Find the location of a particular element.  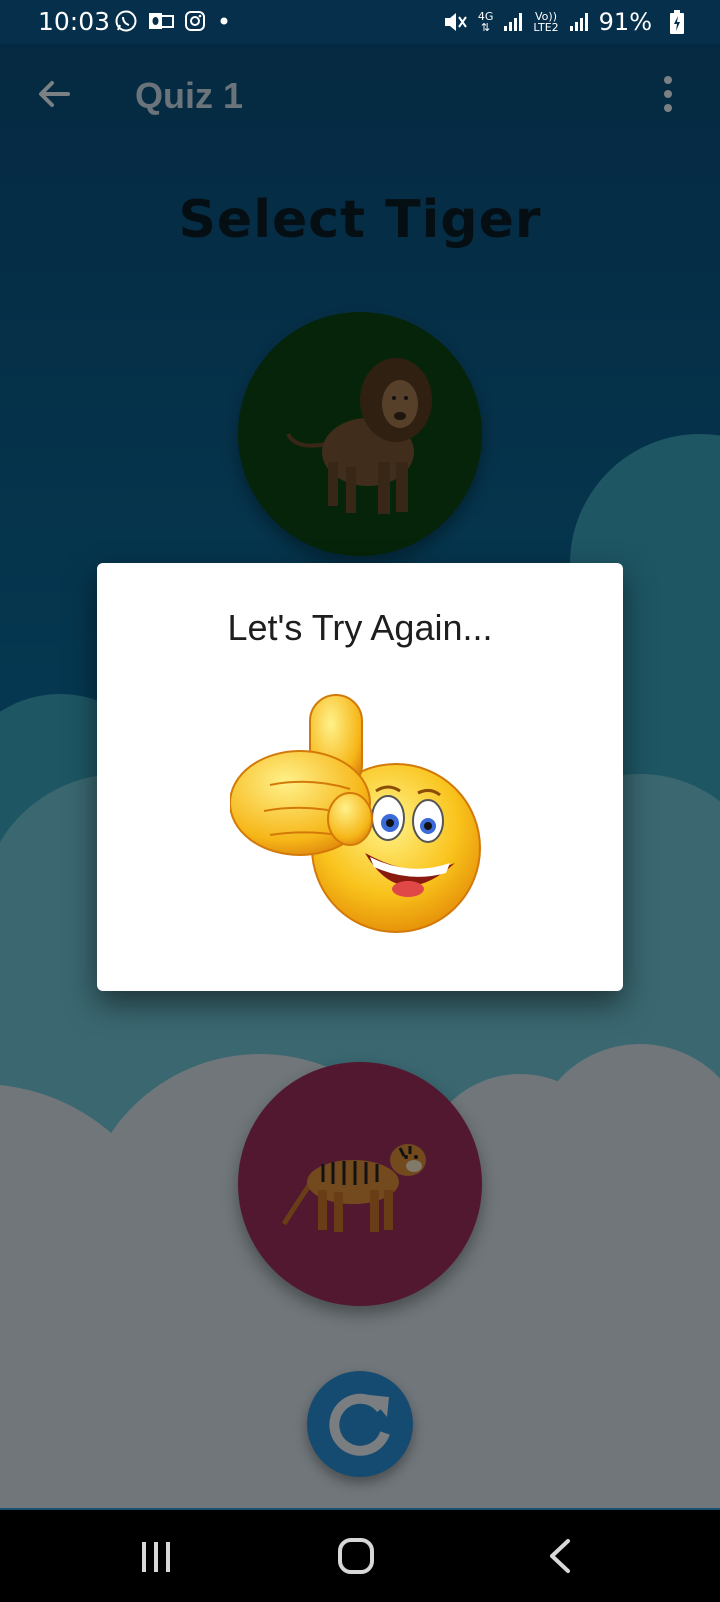

signal-icon is located at coordinates (513, 22).